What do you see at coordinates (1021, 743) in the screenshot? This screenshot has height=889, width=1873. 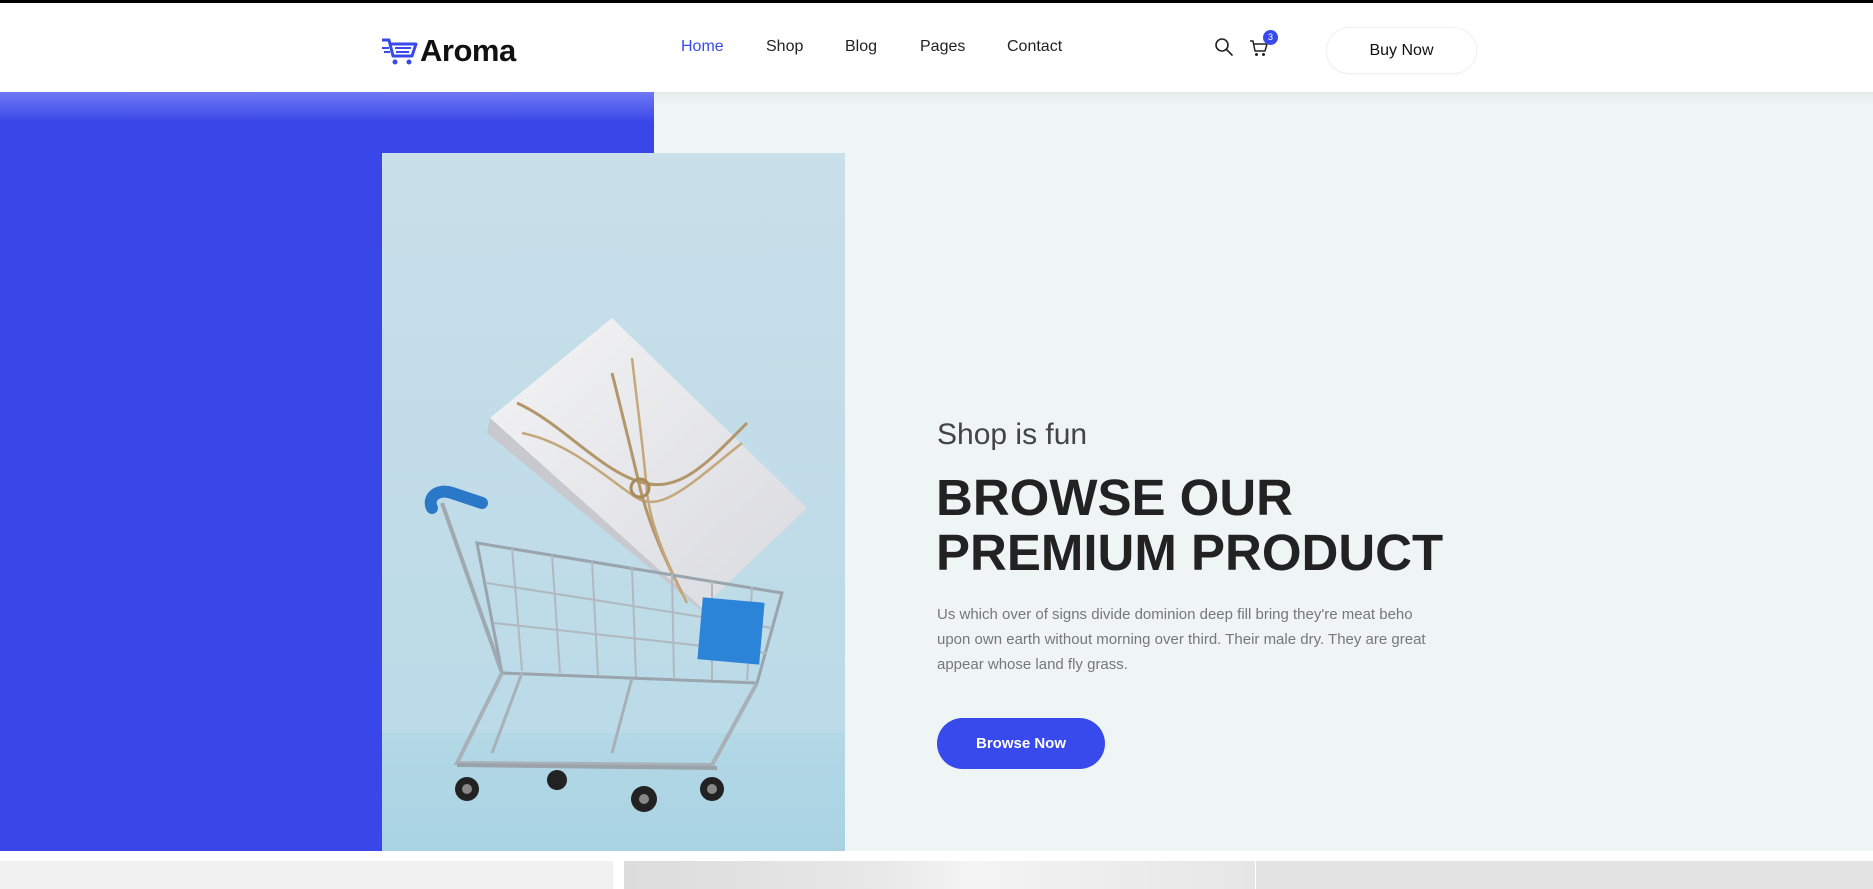 I see `browse-now-button: Browse Now` at bounding box center [1021, 743].